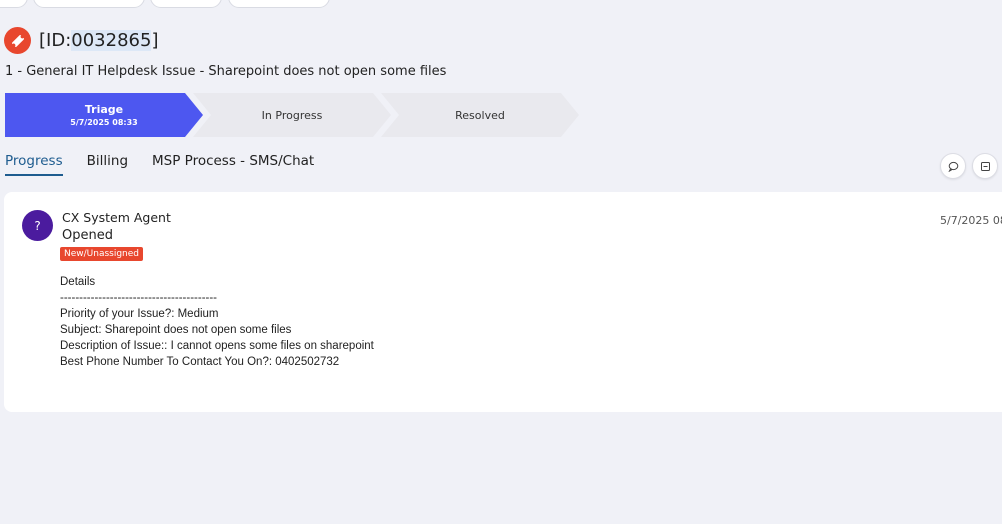 This screenshot has width=1002, height=524. What do you see at coordinates (104, 109) in the screenshot?
I see `stage-title: Triage` at bounding box center [104, 109].